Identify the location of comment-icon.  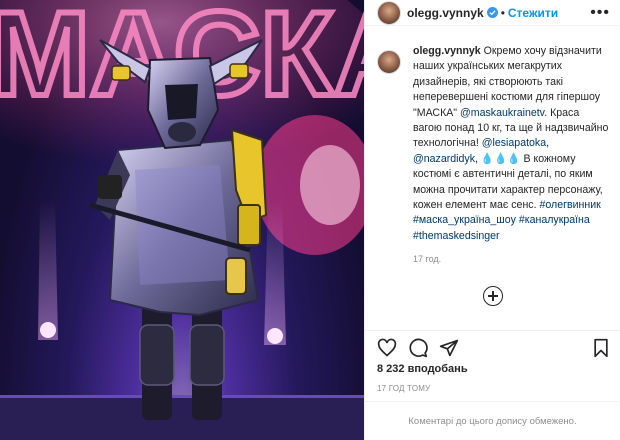
(418, 348).